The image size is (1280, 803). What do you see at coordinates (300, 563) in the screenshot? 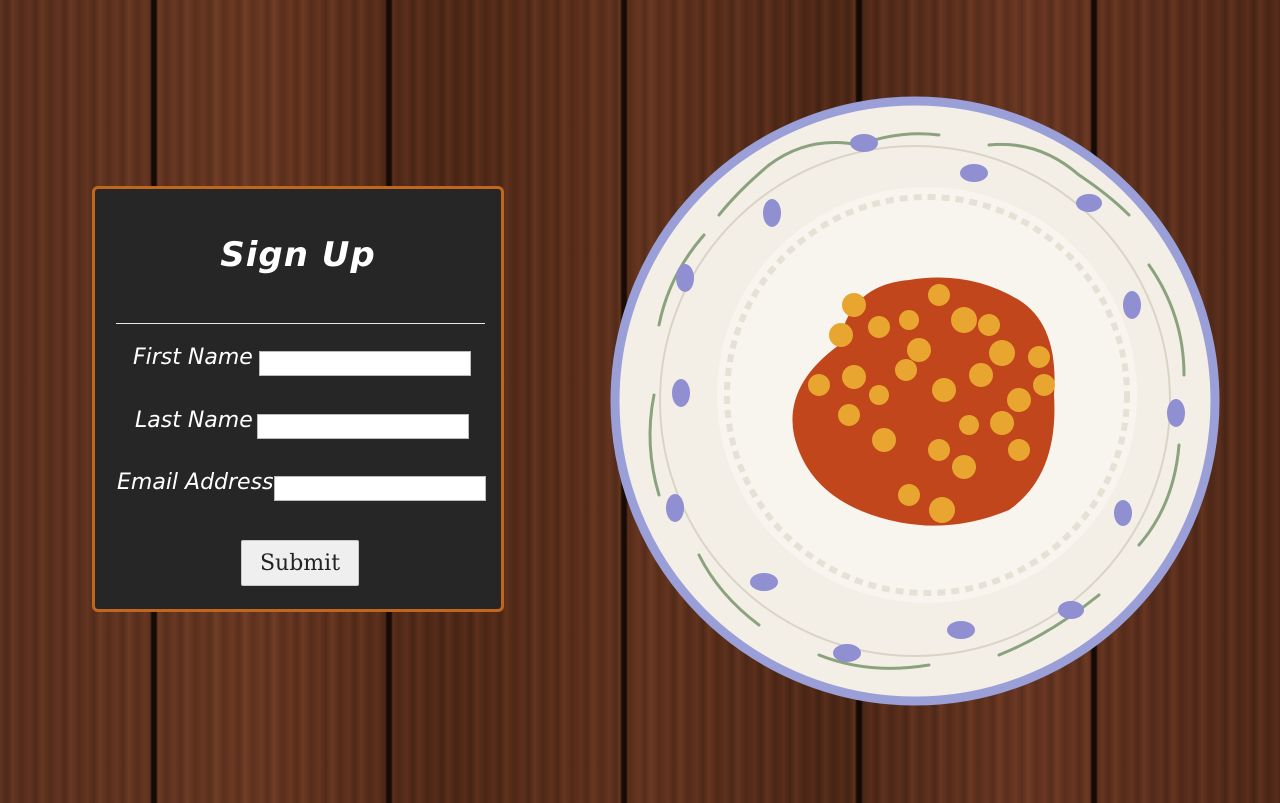
I see `submit-button: Submit` at bounding box center [300, 563].